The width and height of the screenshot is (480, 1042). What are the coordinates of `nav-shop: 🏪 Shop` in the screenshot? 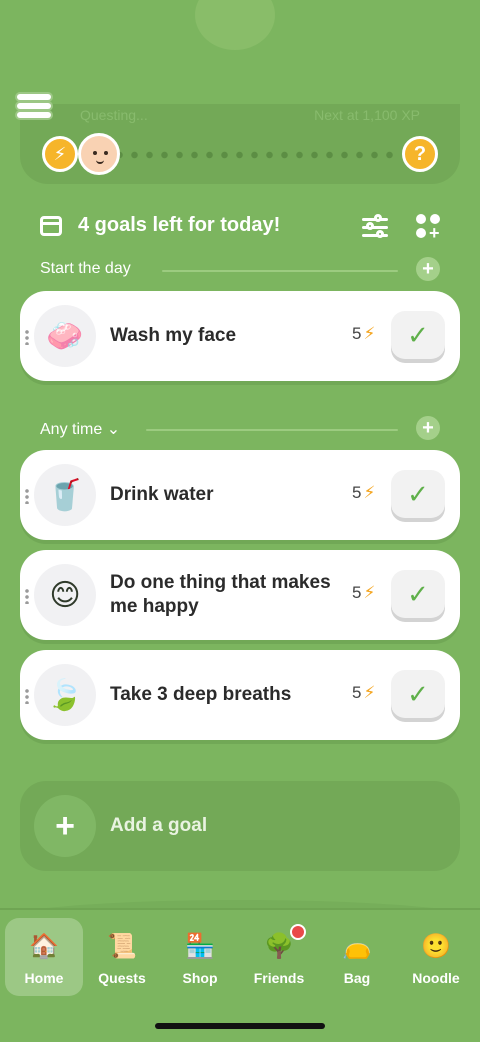 It's located at (200, 957).